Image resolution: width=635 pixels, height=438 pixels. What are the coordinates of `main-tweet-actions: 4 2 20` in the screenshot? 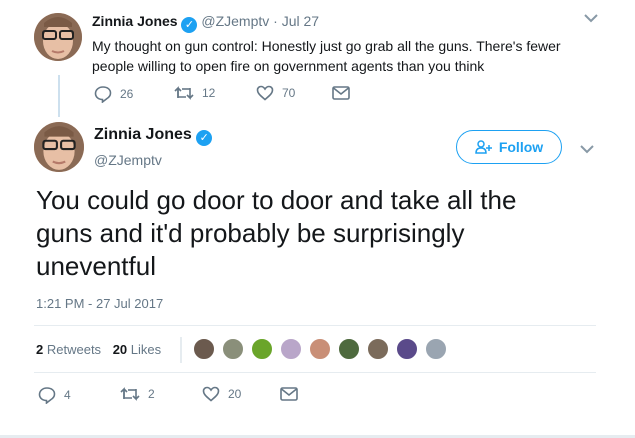 It's located at (178, 396).